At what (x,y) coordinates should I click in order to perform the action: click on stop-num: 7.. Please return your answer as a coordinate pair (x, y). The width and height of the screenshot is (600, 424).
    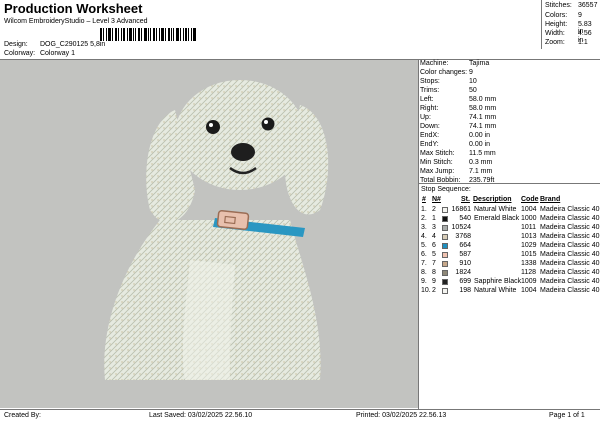
    Looking at the image, I should click on (424, 263).